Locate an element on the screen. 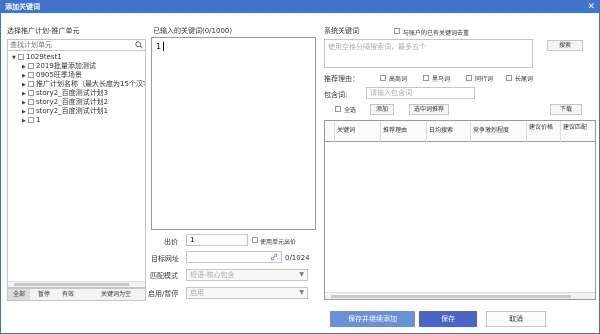 The width and height of the screenshot is (600, 334). table-horizontal-scrollbar is located at coordinates (460, 295).